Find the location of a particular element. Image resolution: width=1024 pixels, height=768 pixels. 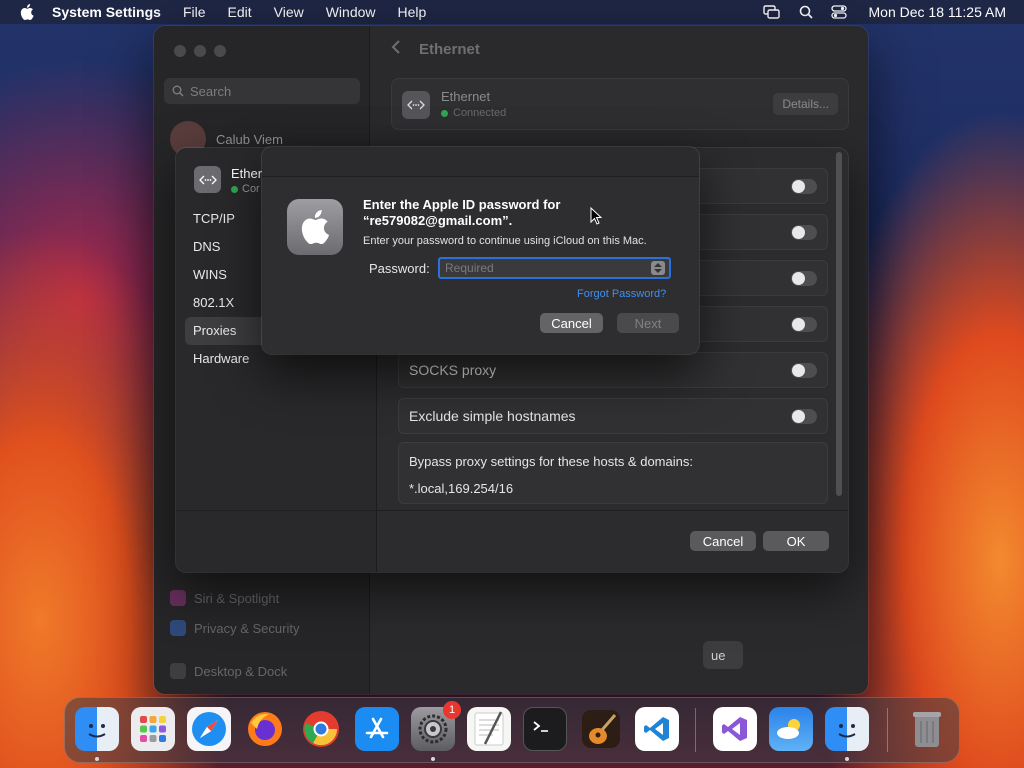

weather-icon is located at coordinates (791, 729).